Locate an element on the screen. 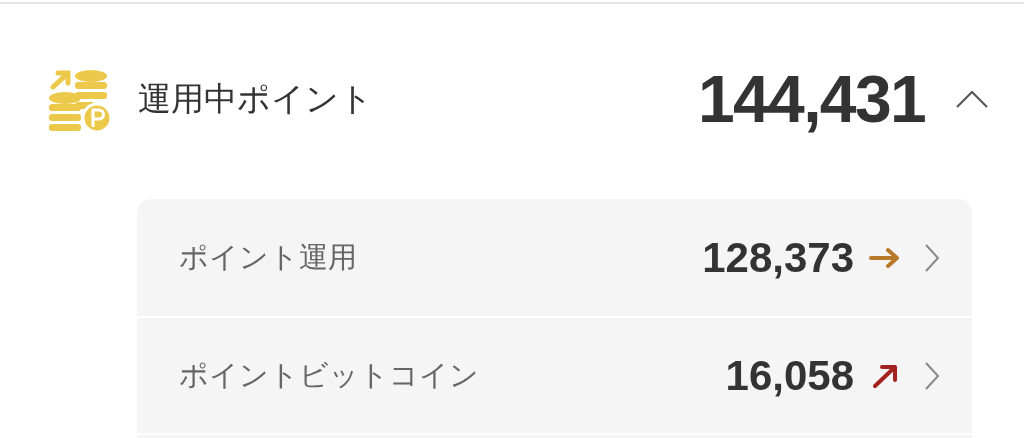 The height and width of the screenshot is (438, 1024). row-label: ポイントビットコイン is located at coordinates (329, 375).